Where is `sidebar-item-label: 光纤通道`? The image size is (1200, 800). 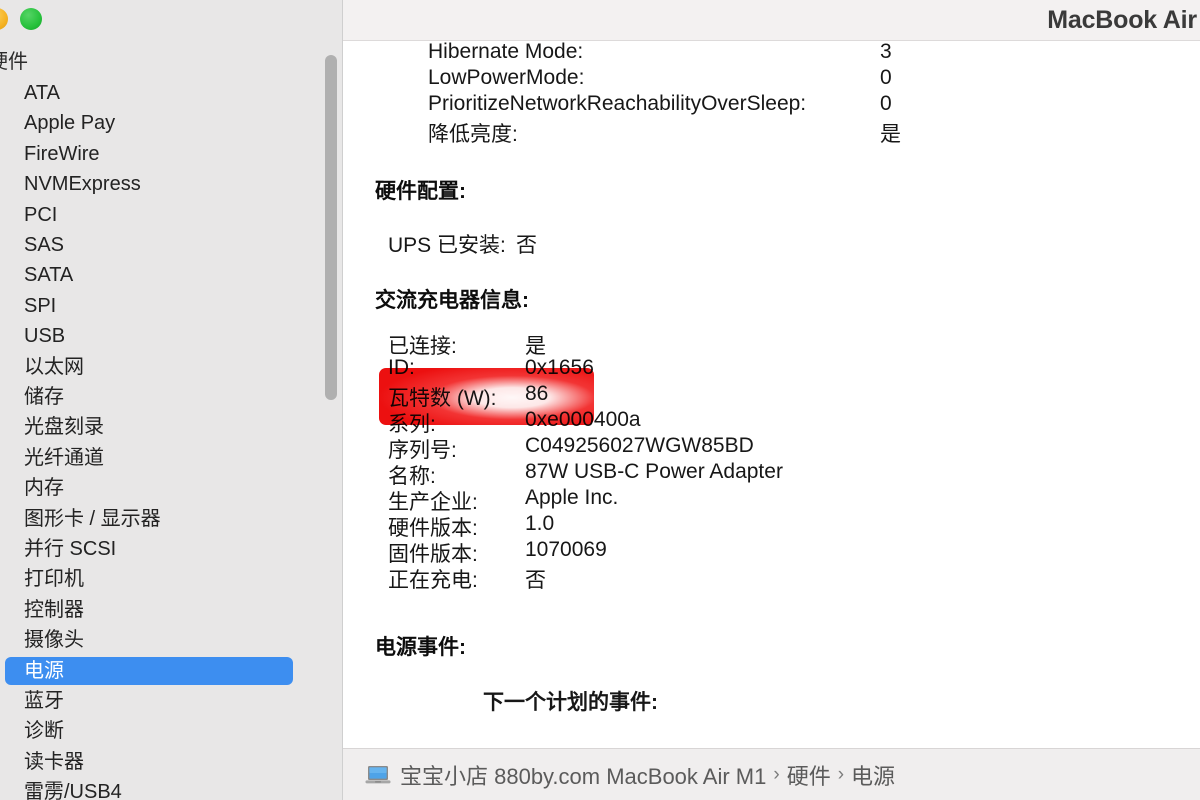
sidebar-item-label: 光纤通道 is located at coordinates (64, 457).